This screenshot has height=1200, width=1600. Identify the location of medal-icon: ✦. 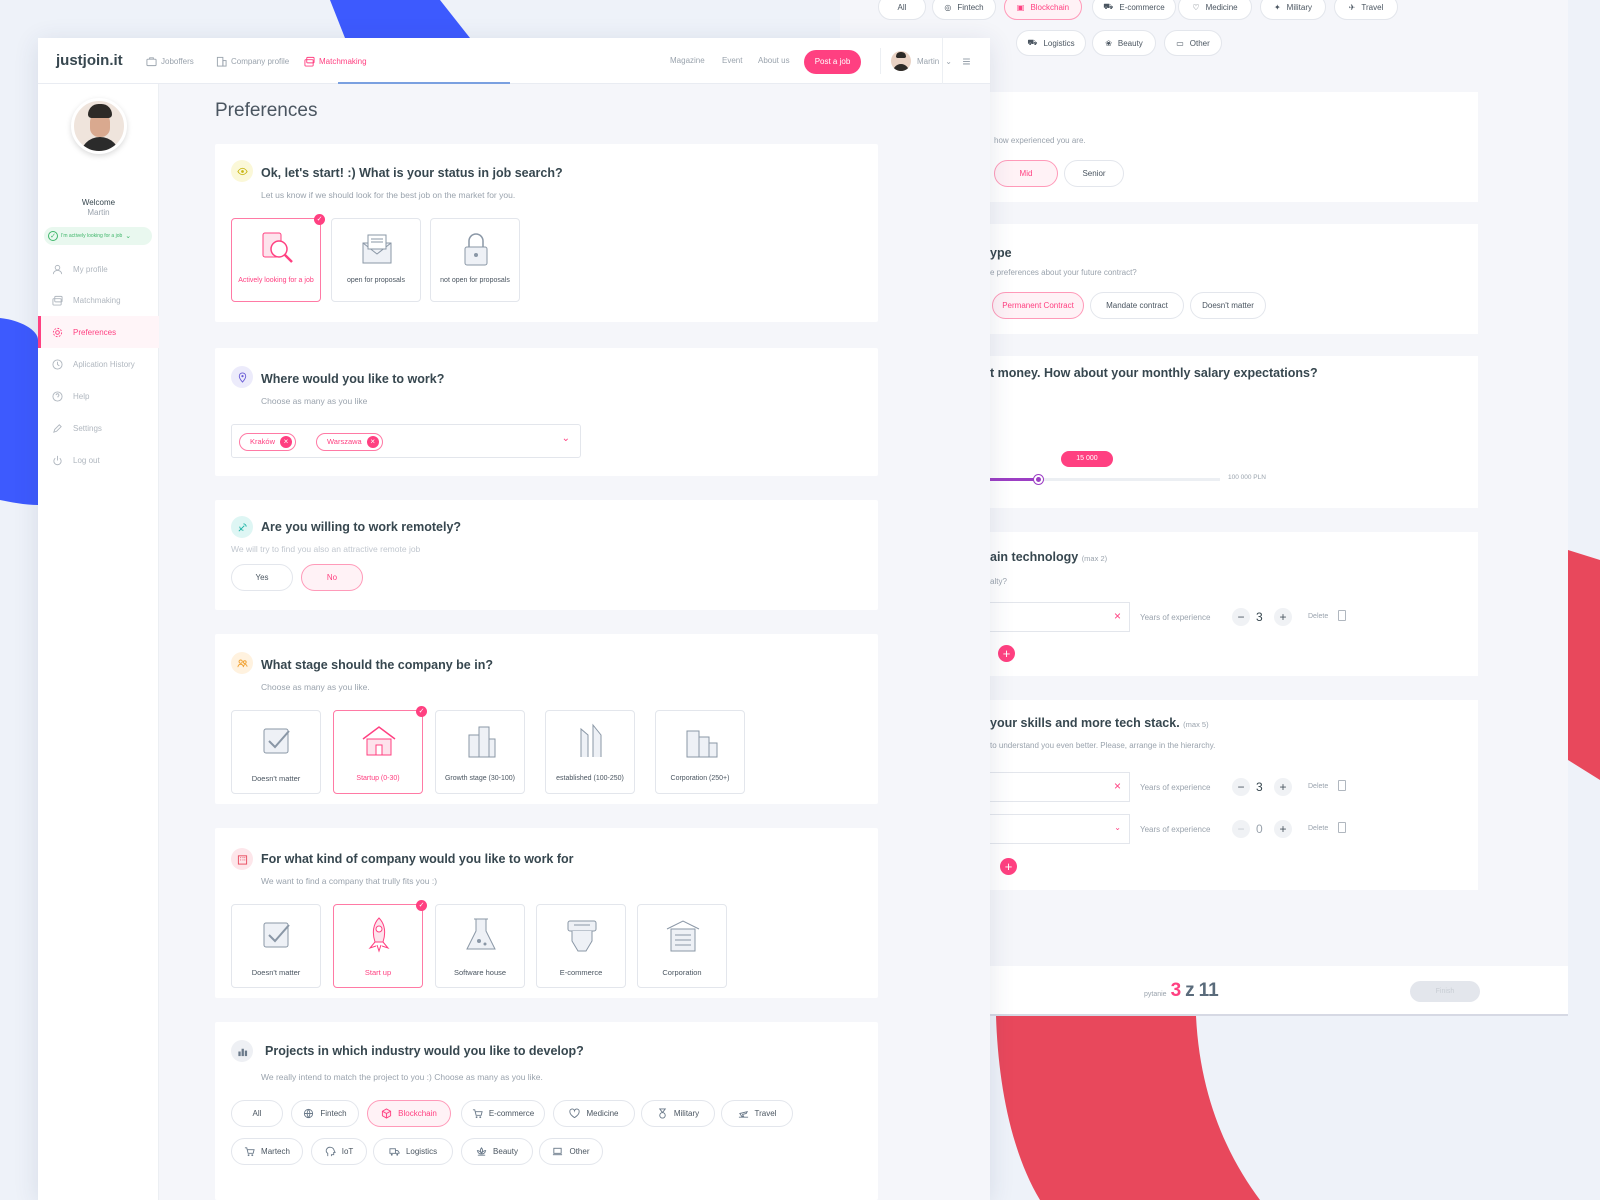
(1277, 7).